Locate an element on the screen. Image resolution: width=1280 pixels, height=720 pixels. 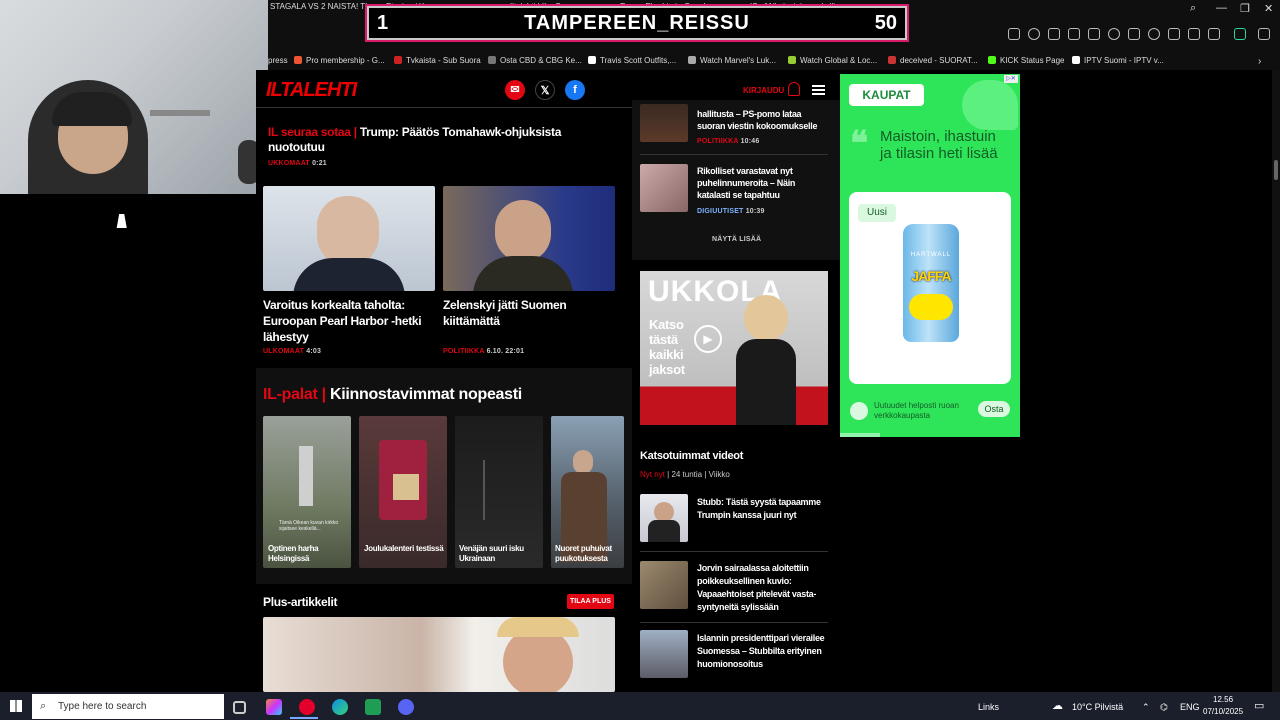
settings-icon is located at coordinates (1114, 34).